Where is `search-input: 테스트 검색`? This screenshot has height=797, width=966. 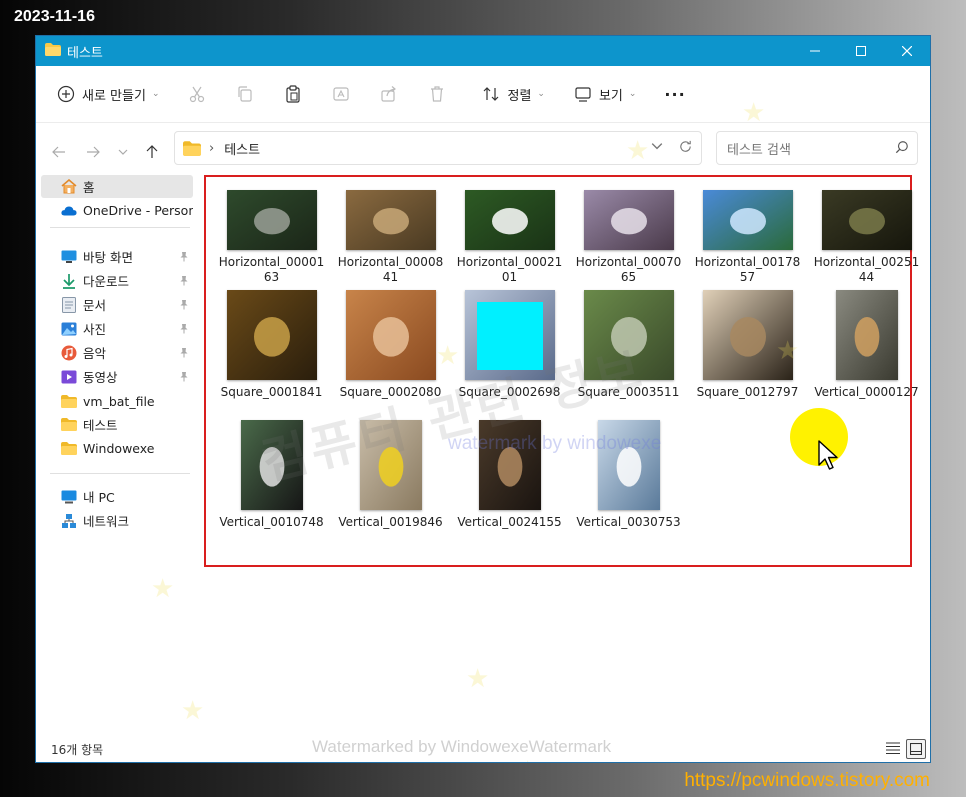 search-input: 테스트 검색 is located at coordinates (759, 148).